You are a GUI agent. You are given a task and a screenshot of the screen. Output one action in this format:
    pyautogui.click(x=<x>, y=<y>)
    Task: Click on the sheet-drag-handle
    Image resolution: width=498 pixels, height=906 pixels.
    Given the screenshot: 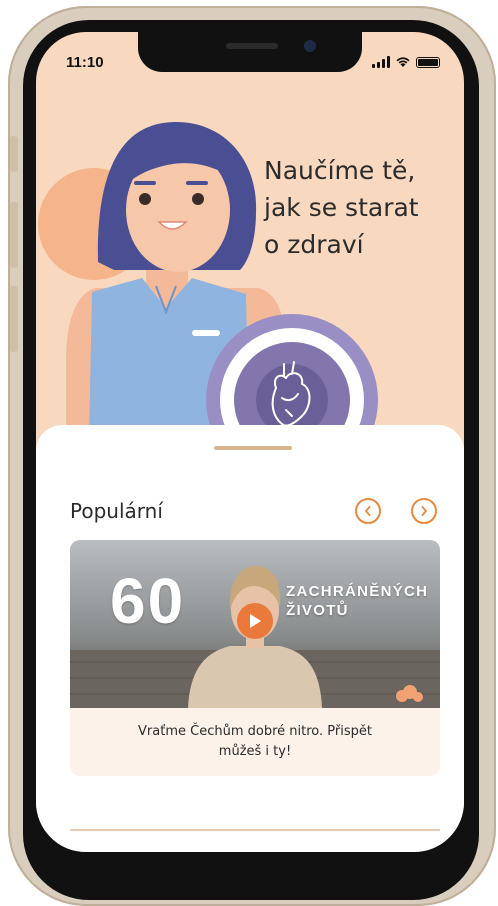 What is the action you would take?
    pyautogui.click(x=253, y=448)
    